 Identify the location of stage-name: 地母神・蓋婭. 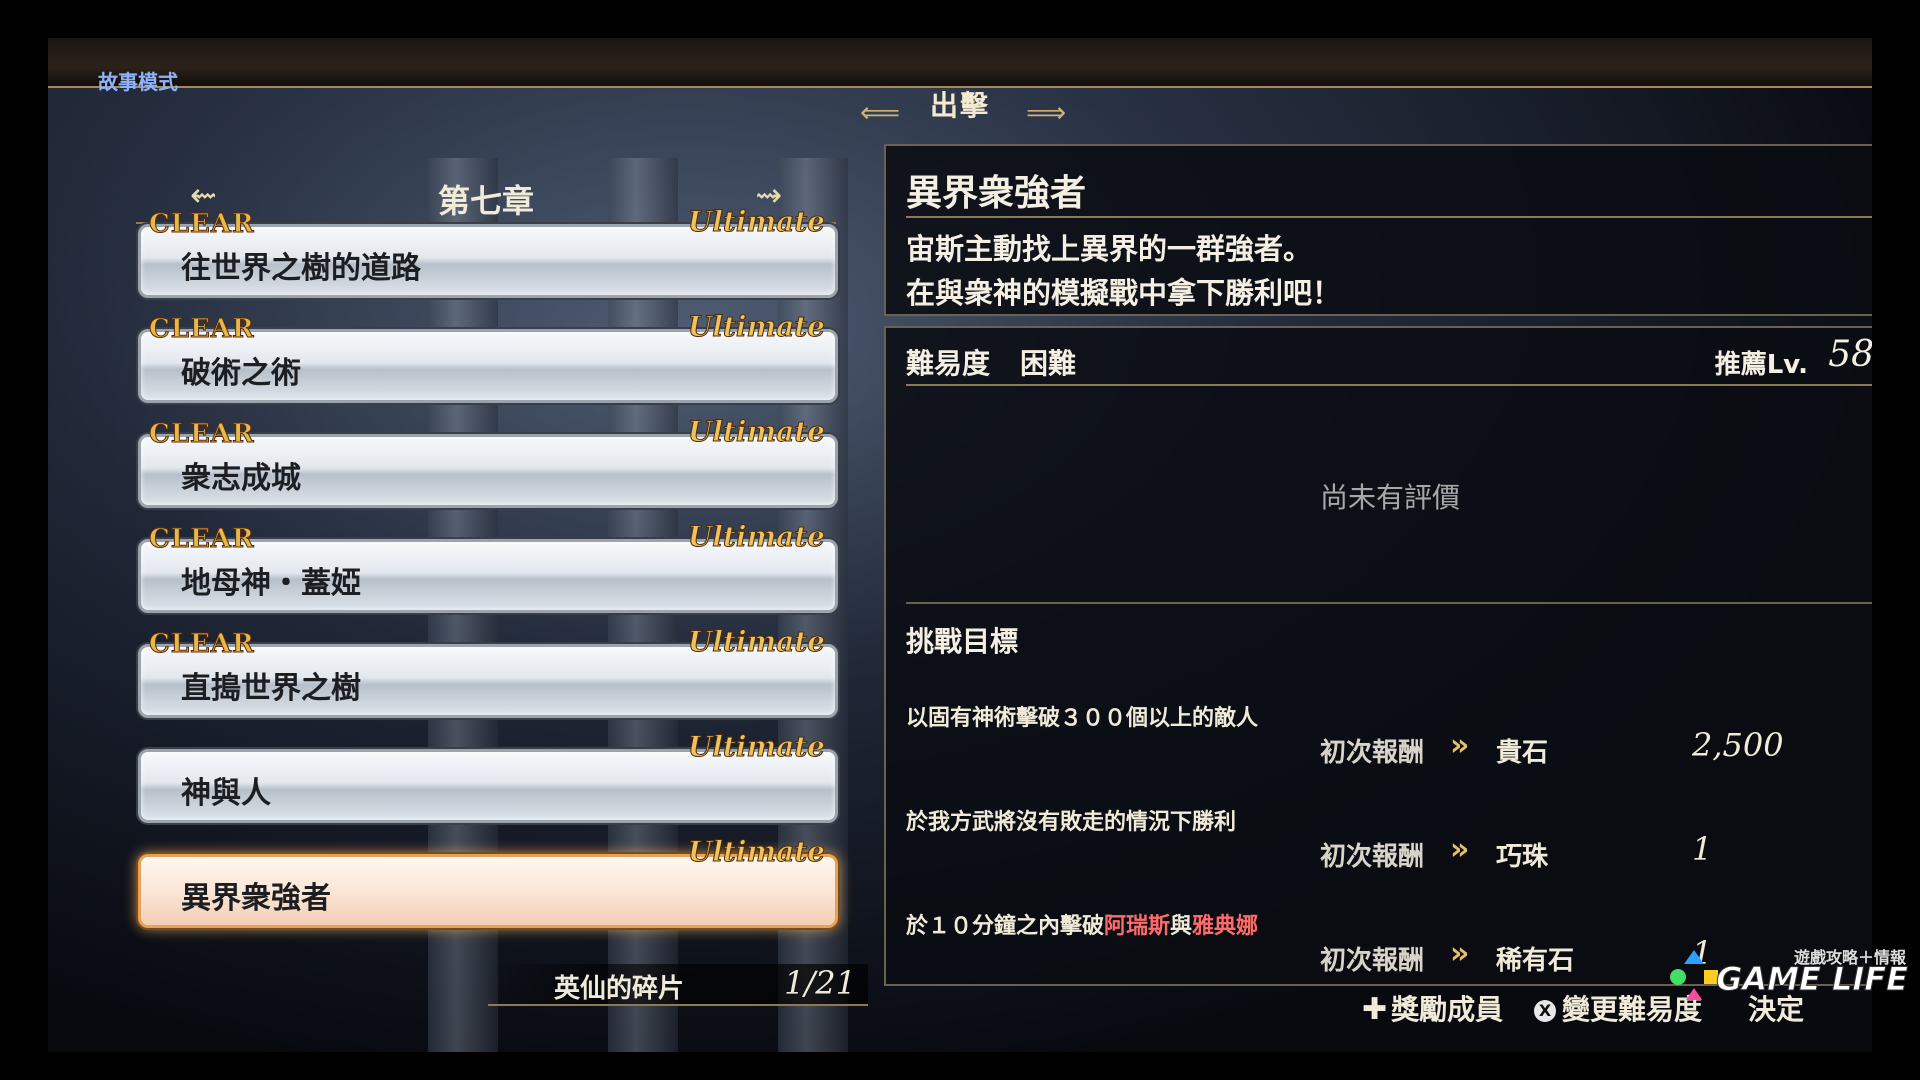
(271, 583).